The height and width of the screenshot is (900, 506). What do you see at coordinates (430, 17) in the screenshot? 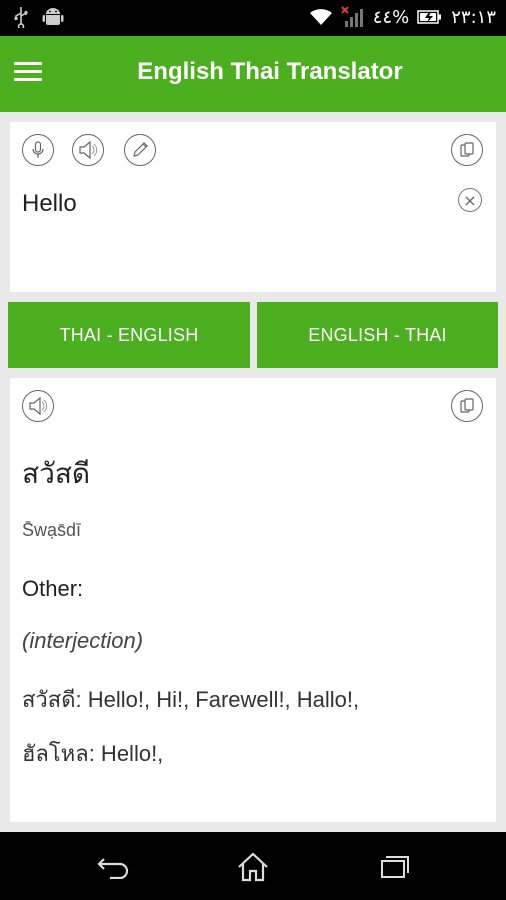
I see `battery-icon` at bounding box center [430, 17].